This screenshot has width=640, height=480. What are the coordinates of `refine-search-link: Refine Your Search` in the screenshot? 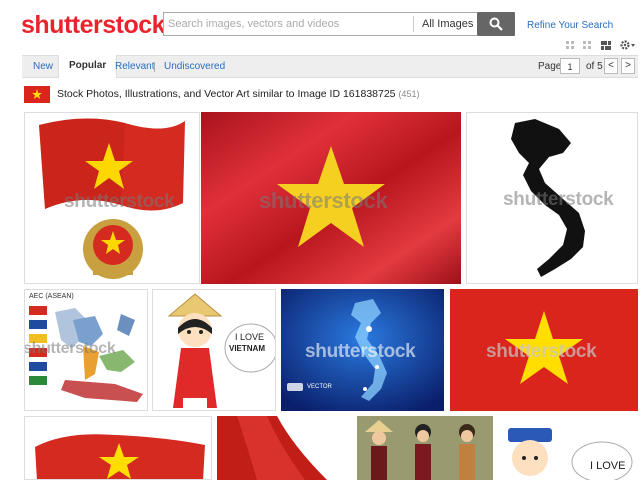 It's located at (570, 25).